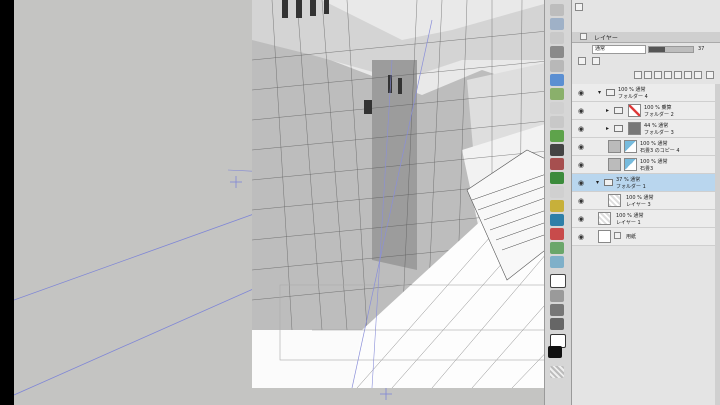 The height and width of the screenshot is (405, 720). What do you see at coordinates (596, 61) in the screenshot?
I see `color-settings-icon` at bounding box center [596, 61].